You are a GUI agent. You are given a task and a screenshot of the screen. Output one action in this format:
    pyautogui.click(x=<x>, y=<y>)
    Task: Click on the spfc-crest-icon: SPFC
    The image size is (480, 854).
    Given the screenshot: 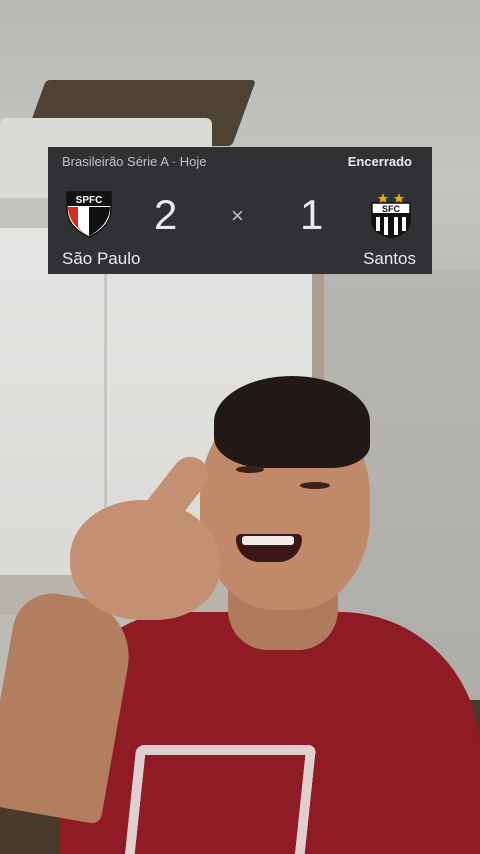 What is the action you would take?
    pyautogui.click(x=89, y=214)
    